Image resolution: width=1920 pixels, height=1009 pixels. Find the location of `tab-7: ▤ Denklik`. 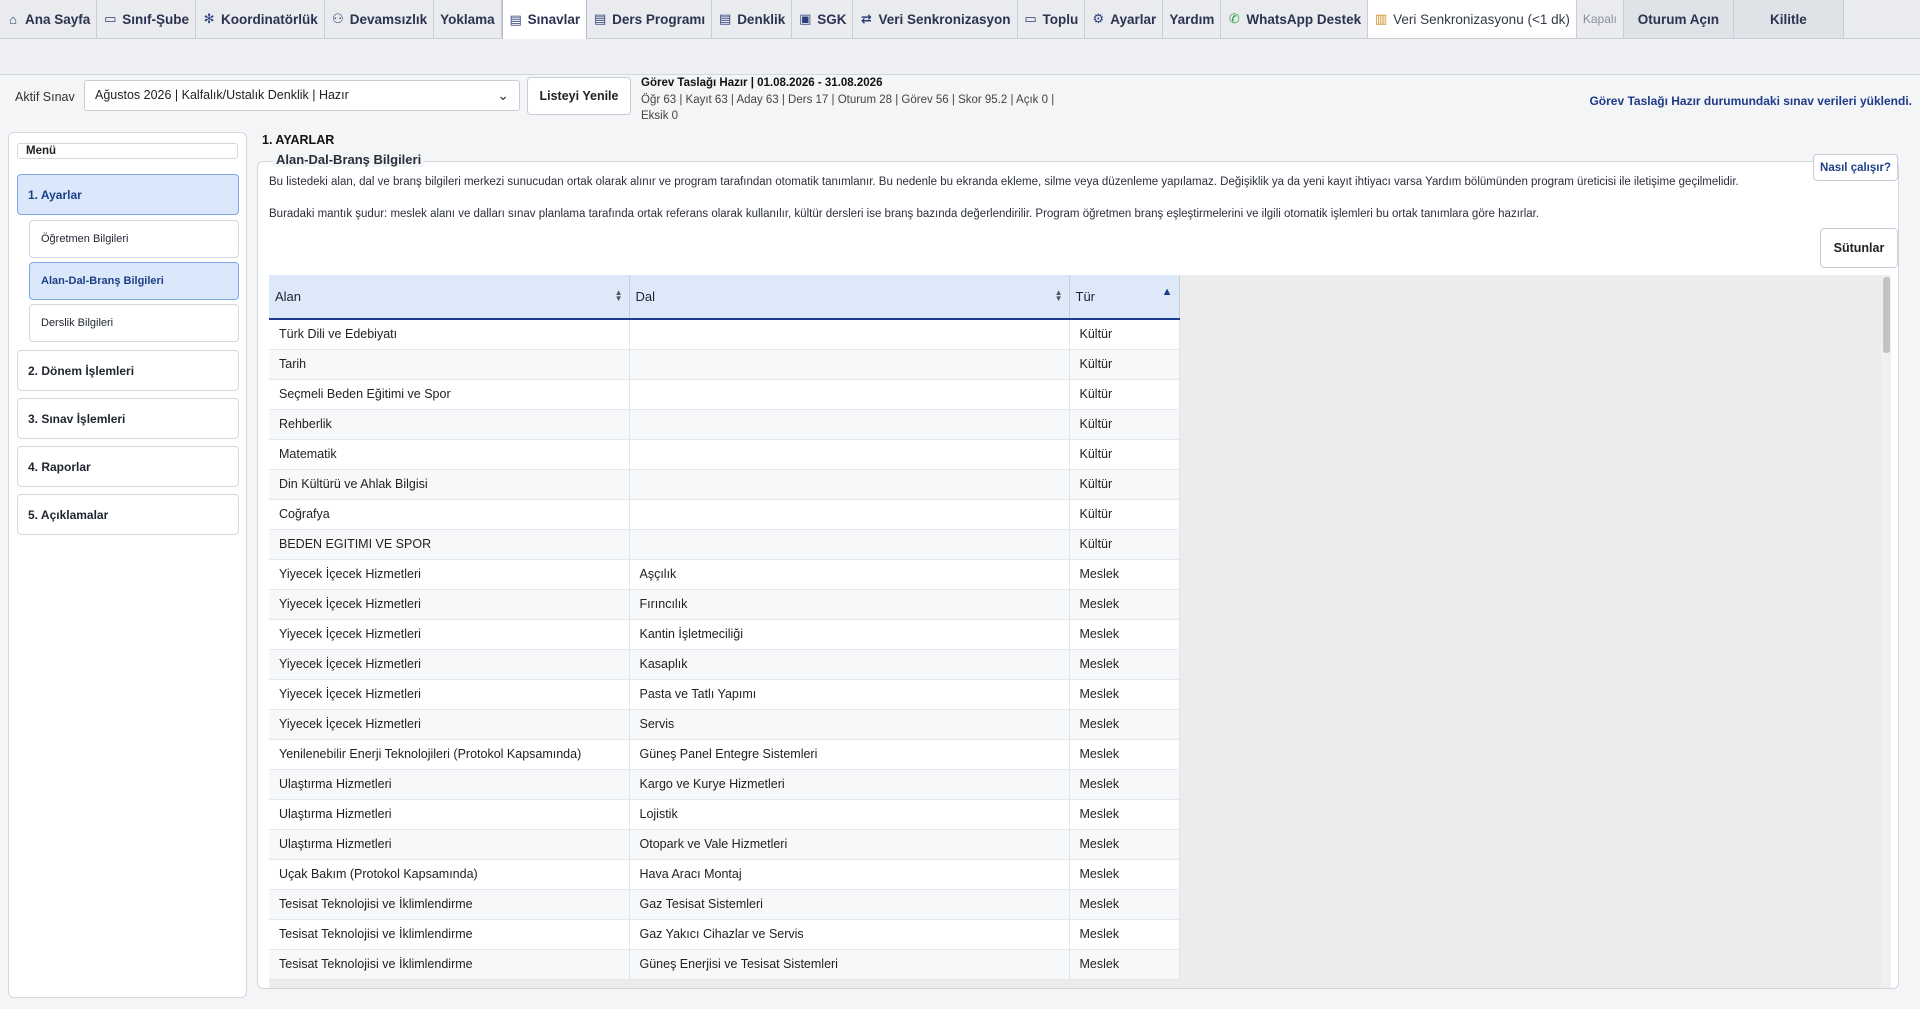

tab-7: ▤ Denklik is located at coordinates (752, 19).